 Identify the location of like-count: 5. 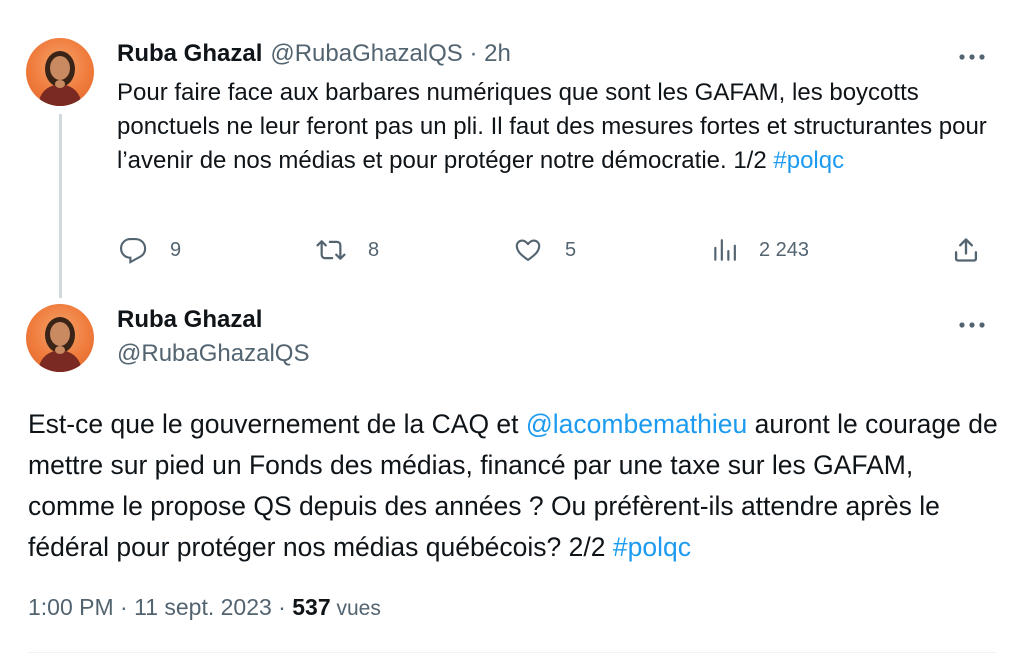
(571, 249).